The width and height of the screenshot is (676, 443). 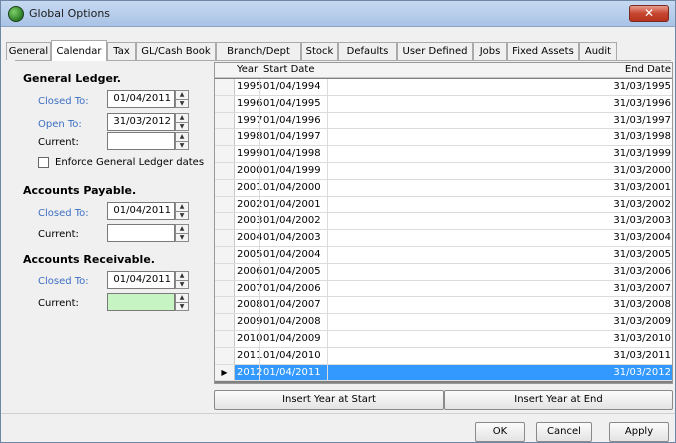 What do you see at coordinates (292, 86) in the screenshot?
I see `cell-start-date: 01/04/1994` at bounding box center [292, 86].